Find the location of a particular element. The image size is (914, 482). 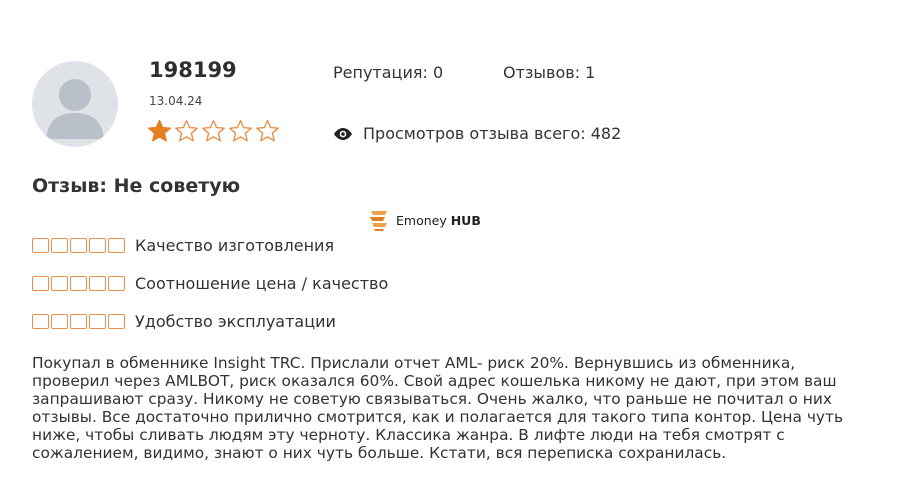

brand-name-plain: Emoney is located at coordinates (423, 220).